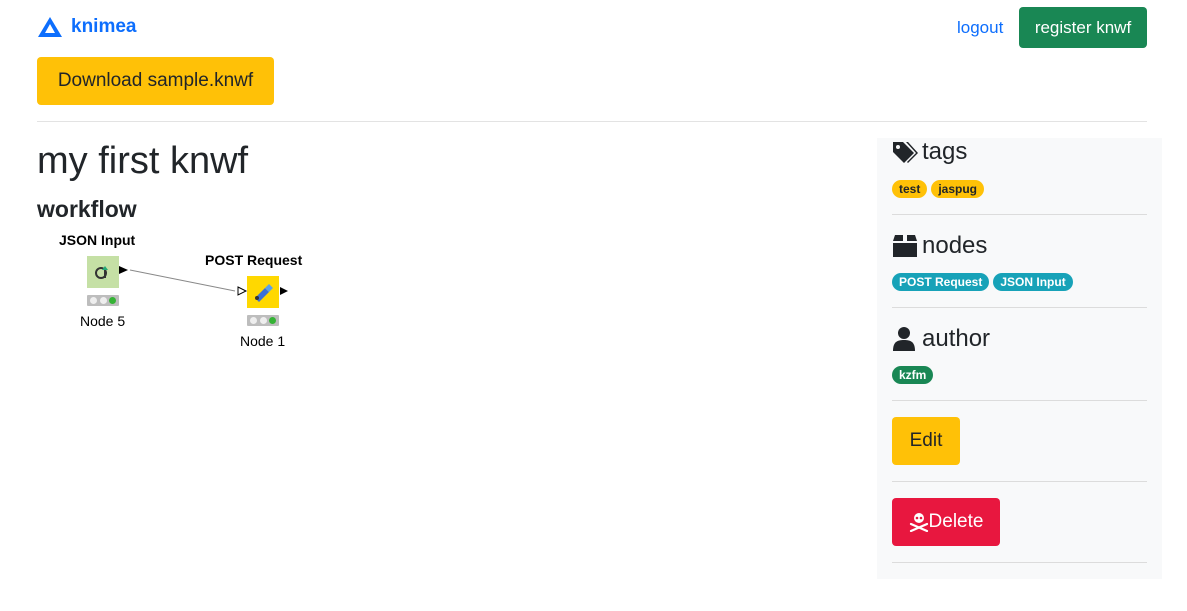  Describe the element at coordinates (1083, 27) in the screenshot. I see `register-knwf-button: register knwf` at that location.